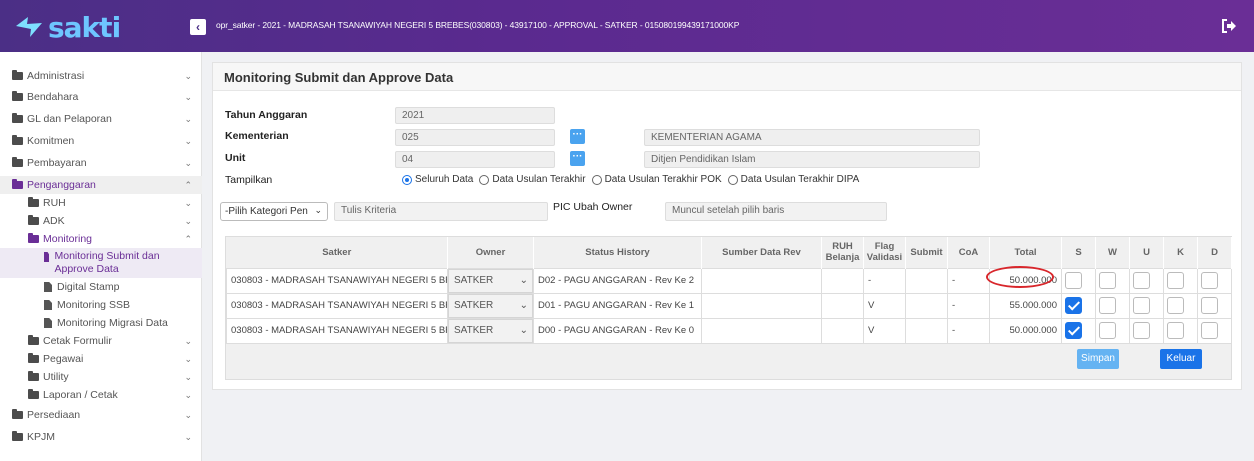 This screenshot has height=461, width=1254. I want to click on sidebar-item-cetak-formulir: Cetak Formulir ⌄, so click(101, 341).